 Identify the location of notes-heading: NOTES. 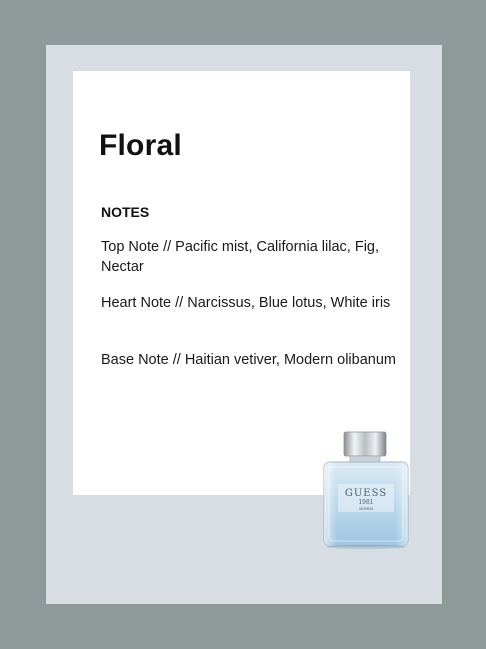
(125, 212).